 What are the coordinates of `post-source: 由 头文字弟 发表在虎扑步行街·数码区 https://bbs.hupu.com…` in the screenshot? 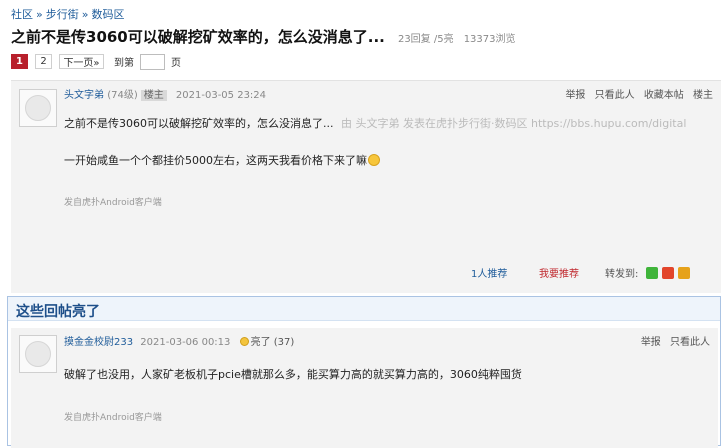 It's located at (513, 123).